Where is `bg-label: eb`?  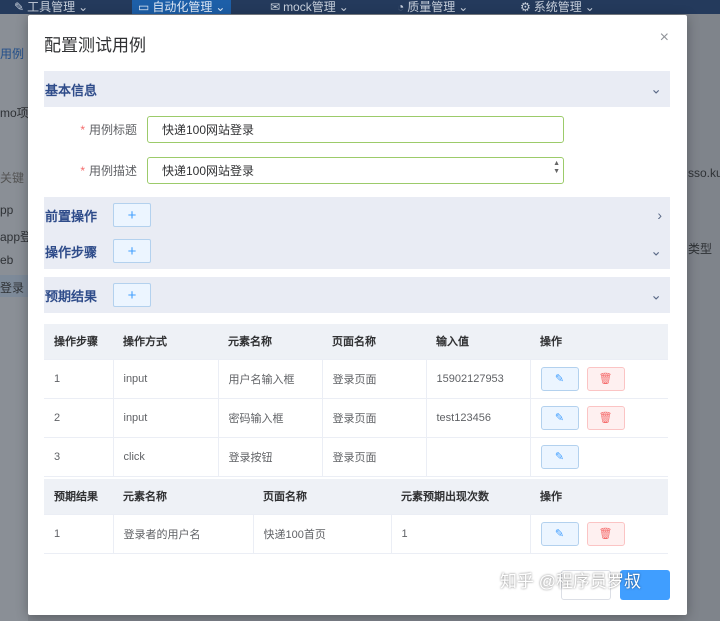 bg-label: eb is located at coordinates (7, 260).